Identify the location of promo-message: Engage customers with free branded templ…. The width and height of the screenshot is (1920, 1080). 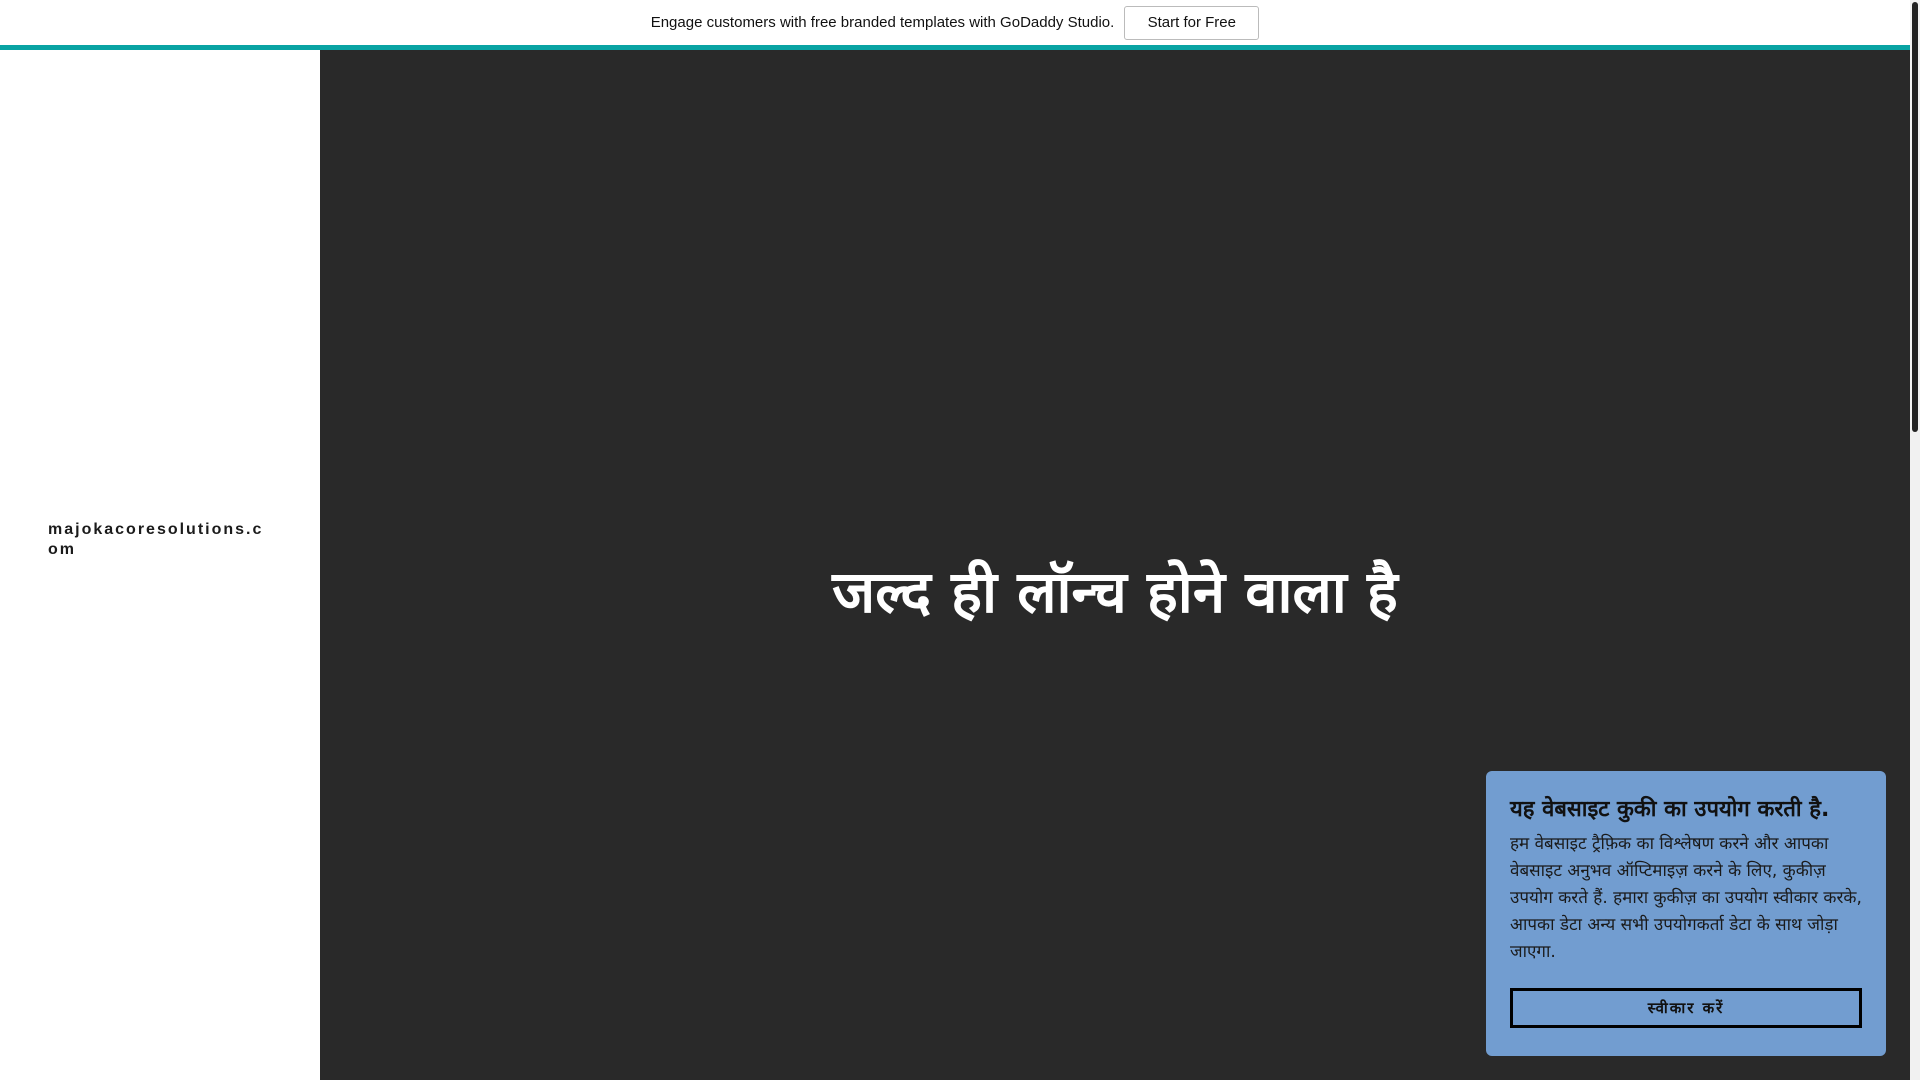
(882, 22).